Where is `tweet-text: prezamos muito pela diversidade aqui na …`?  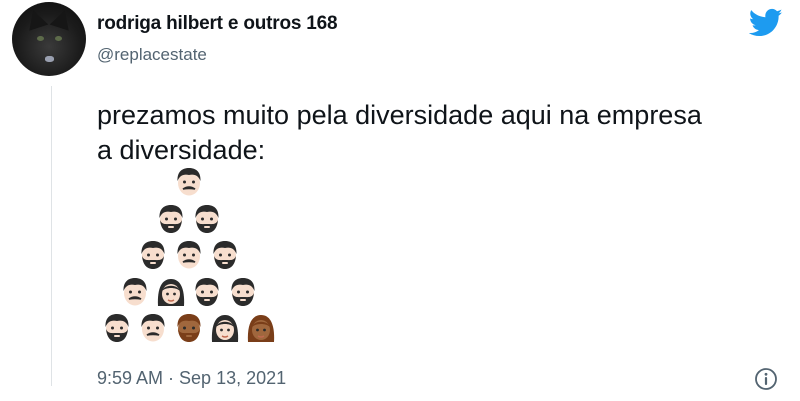 tweet-text: prezamos muito pela diversidade aqui na … is located at coordinates (399, 133).